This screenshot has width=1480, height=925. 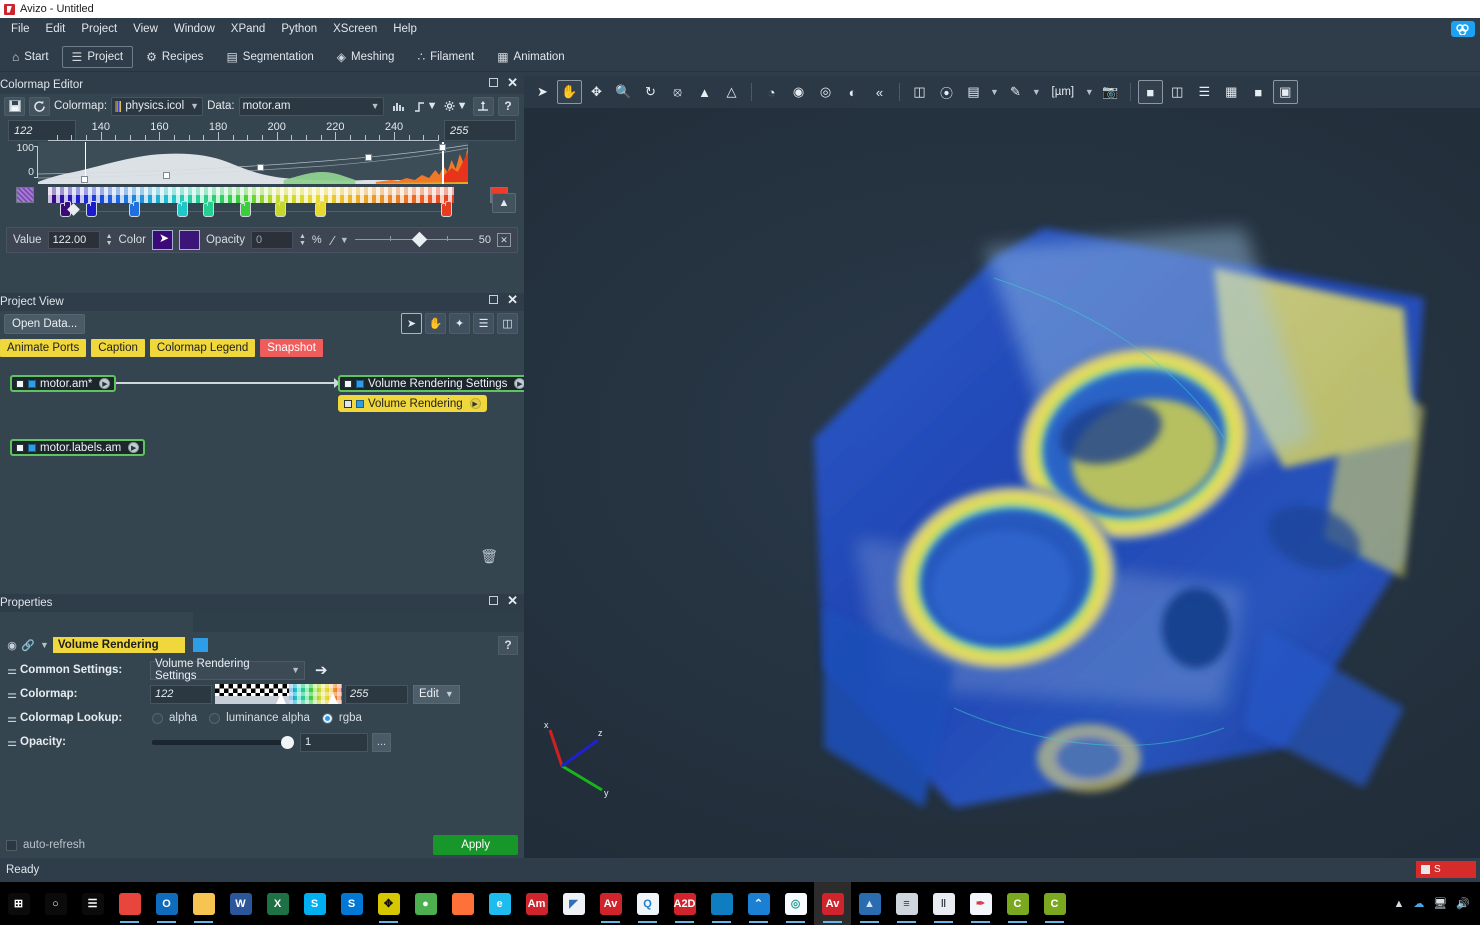 I want to click on workbench-tab-filament: ∴ Filament, so click(x=445, y=57).